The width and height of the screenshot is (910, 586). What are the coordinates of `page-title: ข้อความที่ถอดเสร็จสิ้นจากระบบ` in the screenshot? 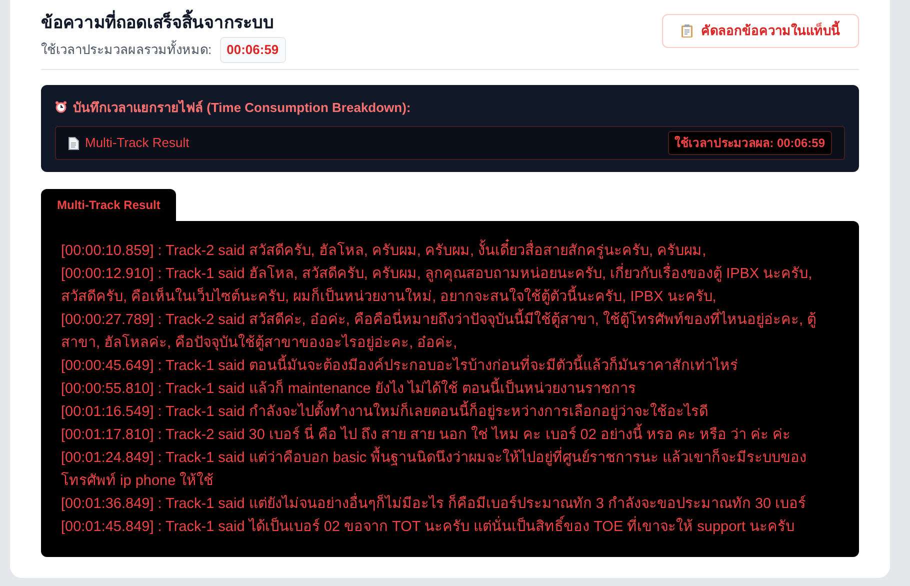 It's located at (163, 23).